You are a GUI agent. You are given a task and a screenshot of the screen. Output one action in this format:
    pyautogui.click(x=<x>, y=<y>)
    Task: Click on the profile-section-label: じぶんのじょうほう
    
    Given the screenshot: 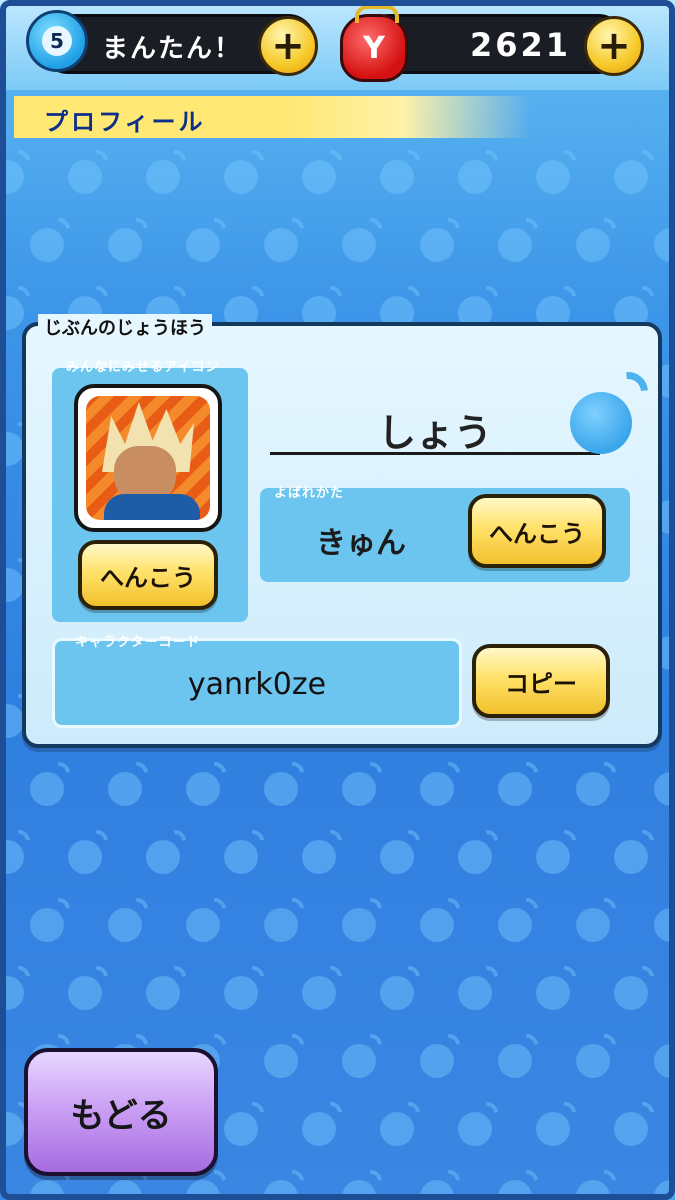 What is the action you would take?
    pyautogui.click(x=125, y=327)
    